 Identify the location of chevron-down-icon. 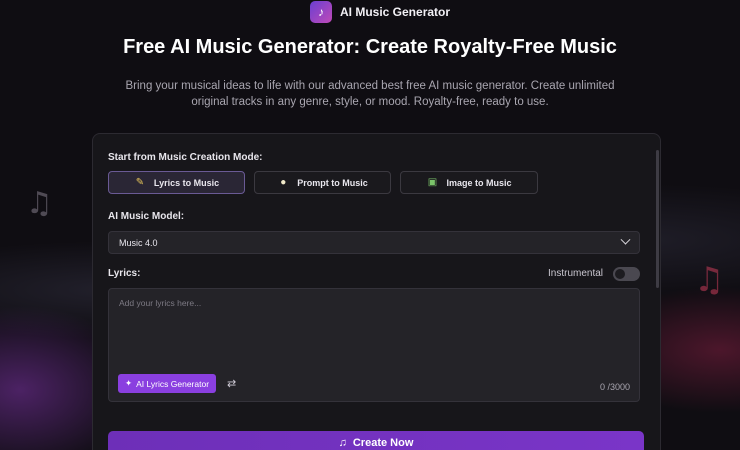
(625, 239).